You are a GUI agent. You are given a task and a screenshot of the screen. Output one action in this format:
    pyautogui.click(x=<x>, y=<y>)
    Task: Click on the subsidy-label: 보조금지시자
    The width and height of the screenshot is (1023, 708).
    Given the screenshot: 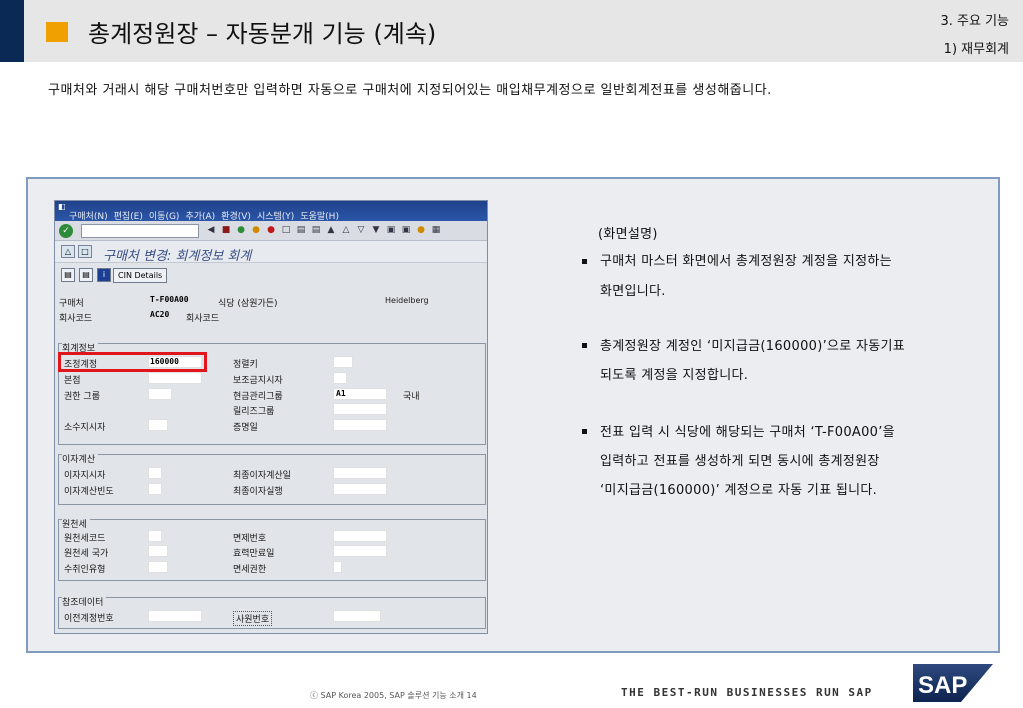 What is the action you would take?
    pyautogui.click(x=258, y=381)
    